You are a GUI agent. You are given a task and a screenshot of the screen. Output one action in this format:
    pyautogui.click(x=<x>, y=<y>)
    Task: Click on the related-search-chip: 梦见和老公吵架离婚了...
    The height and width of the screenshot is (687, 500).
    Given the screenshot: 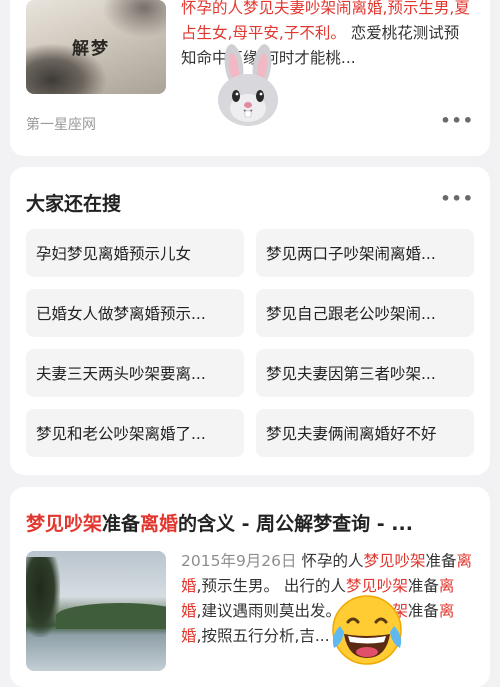 What is the action you would take?
    pyautogui.click(x=135, y=433)
    